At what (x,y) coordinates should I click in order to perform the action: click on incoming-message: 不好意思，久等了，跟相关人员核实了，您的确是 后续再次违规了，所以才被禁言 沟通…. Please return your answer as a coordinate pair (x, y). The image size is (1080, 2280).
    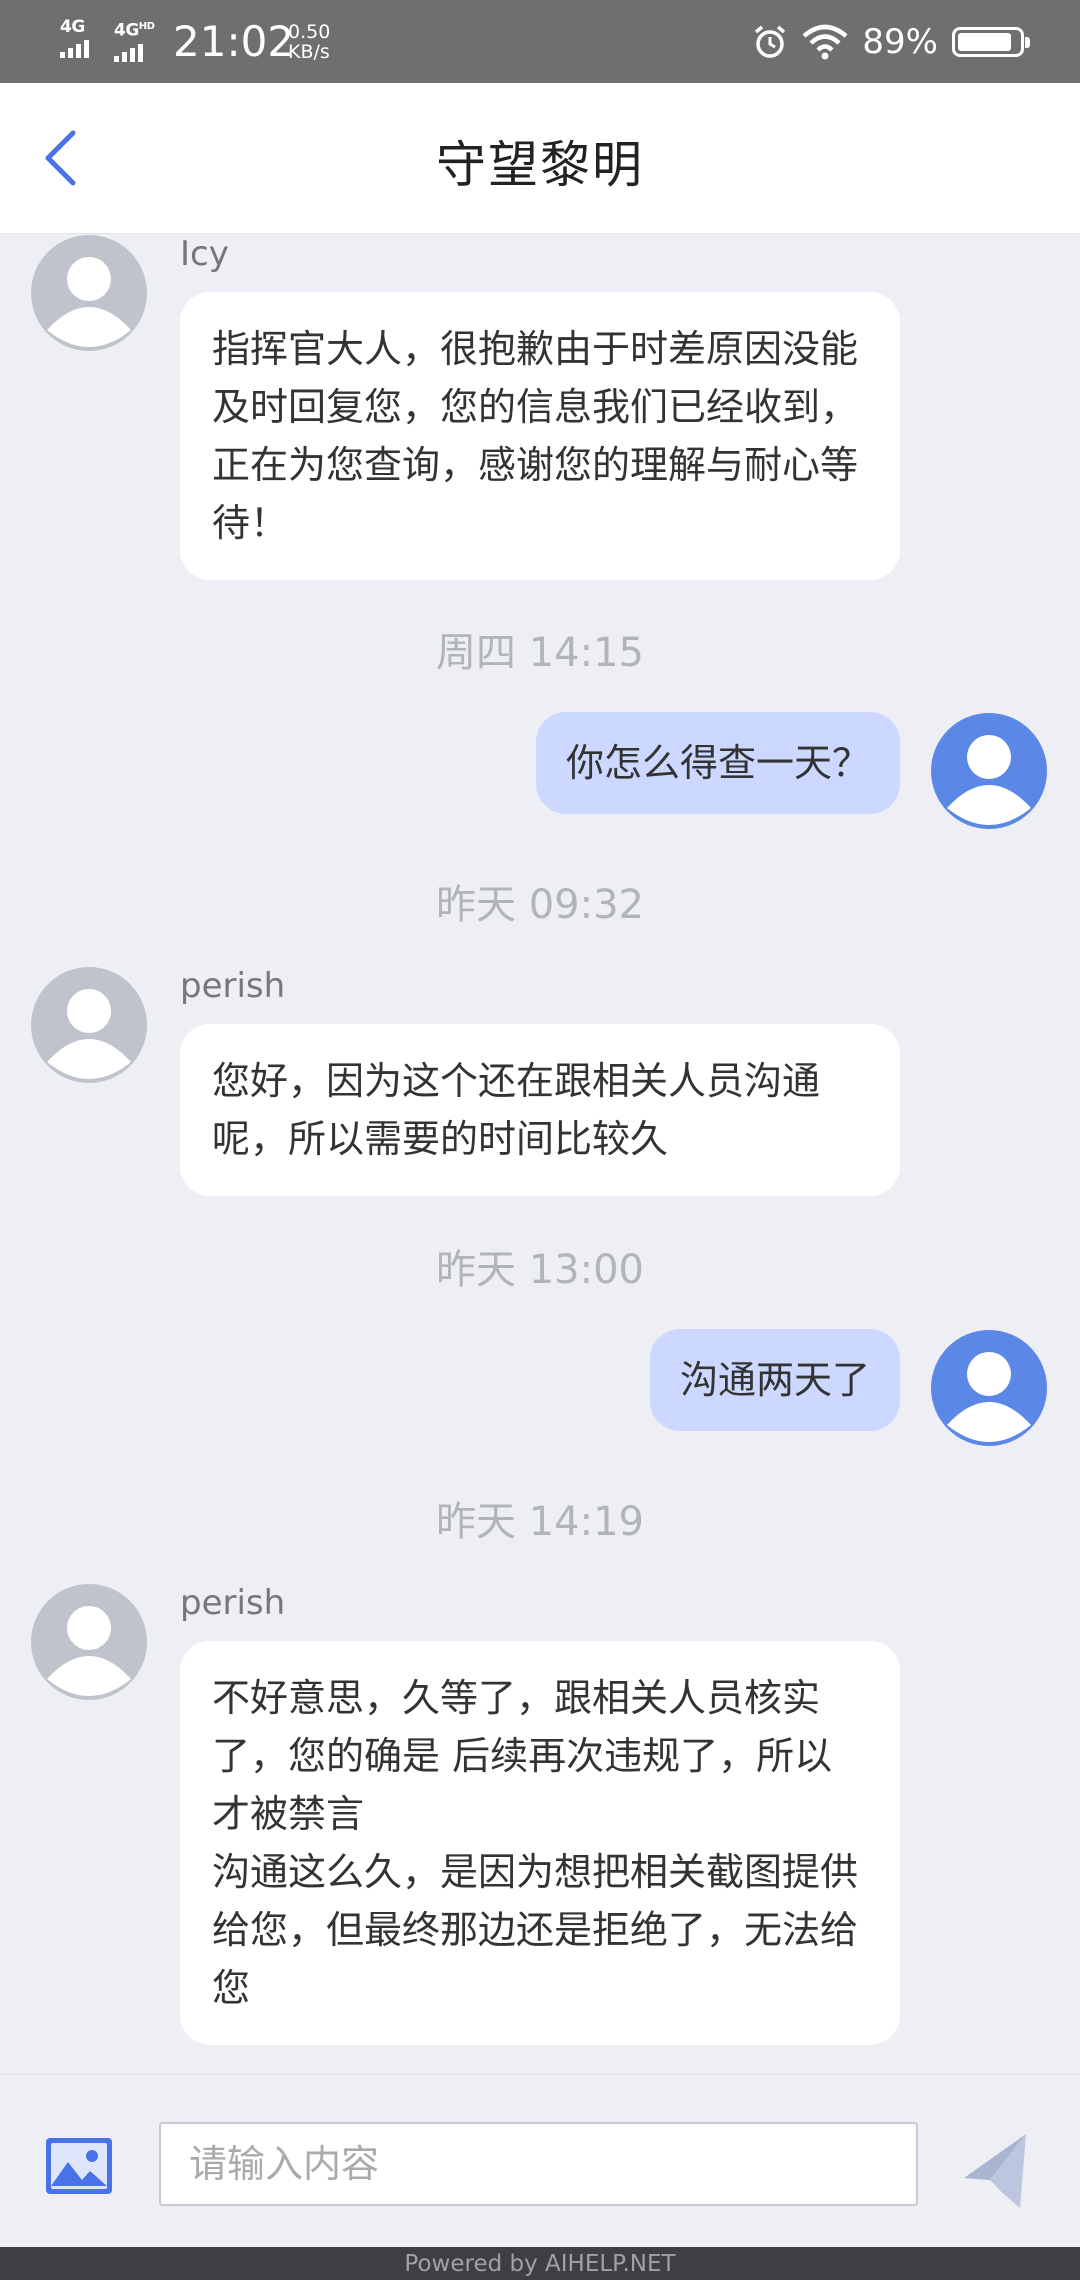
    Looking at the image, I should click on (540, 1843).